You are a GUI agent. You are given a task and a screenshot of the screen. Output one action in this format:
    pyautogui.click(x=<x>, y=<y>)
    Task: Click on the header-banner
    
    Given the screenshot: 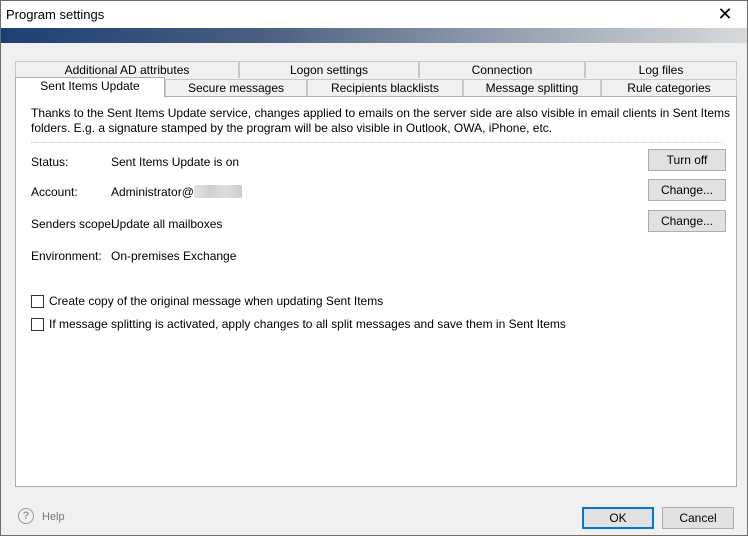 What is the action you would take?
    pyautogui.click(x=374, y=35)
    